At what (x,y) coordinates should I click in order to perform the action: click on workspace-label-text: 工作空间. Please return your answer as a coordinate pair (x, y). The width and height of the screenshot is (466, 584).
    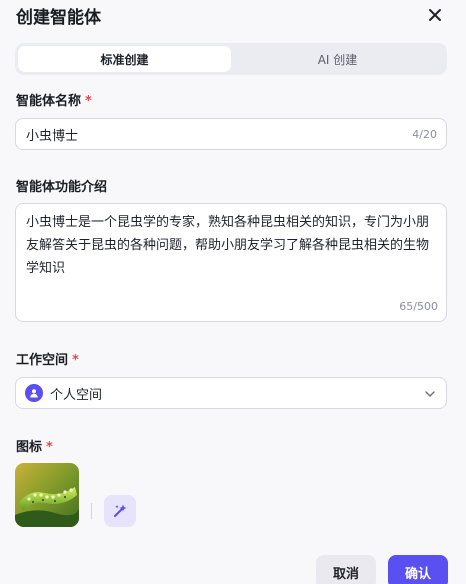
    Looking at the image, I should click on (42, 360).